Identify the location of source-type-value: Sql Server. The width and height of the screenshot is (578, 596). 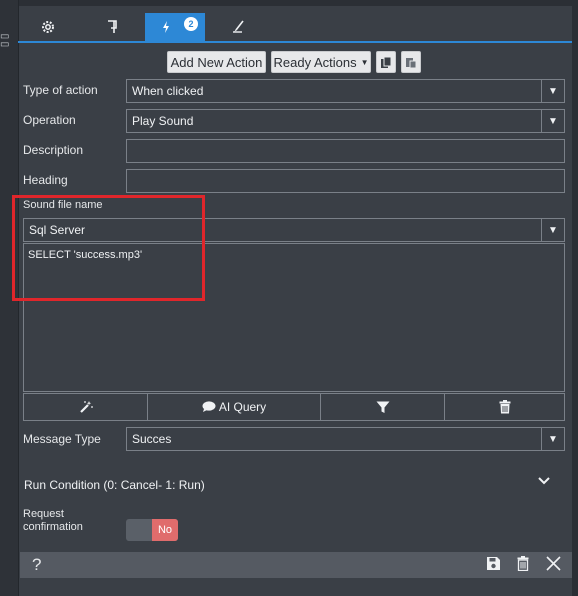
(57, 230).